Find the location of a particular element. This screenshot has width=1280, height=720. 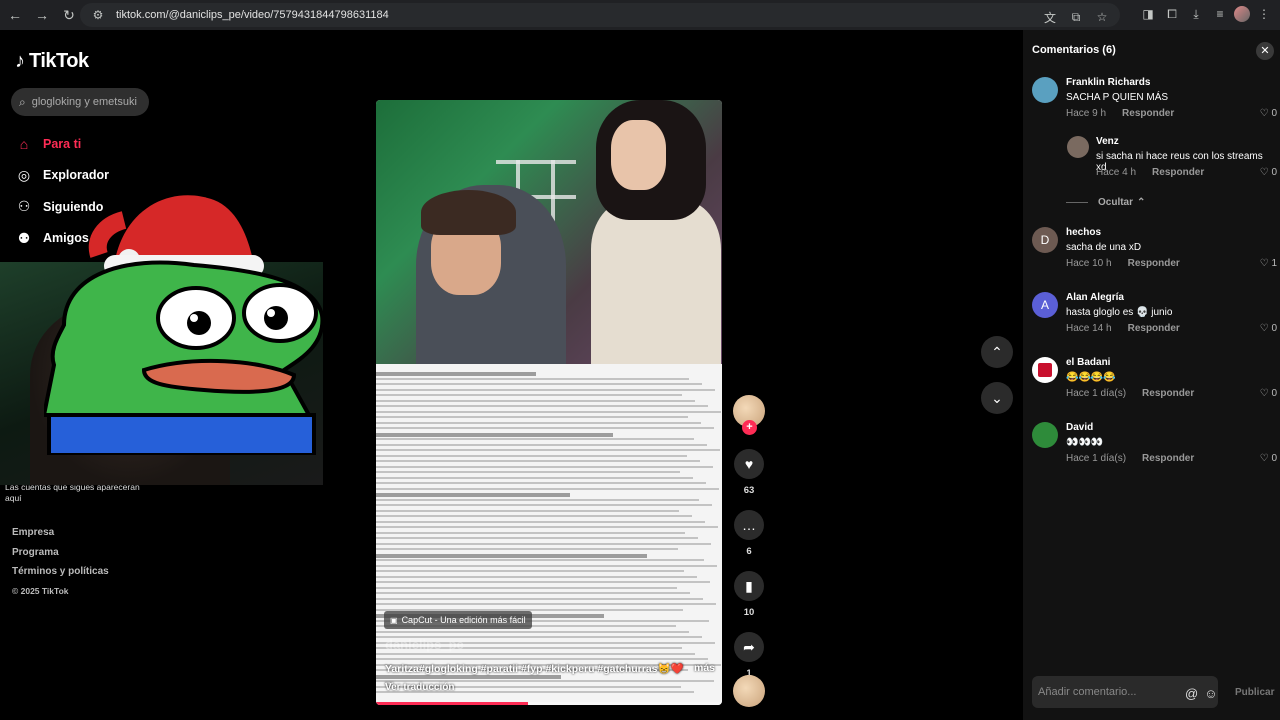

profile-avatar is located at coordinates (1242, 14).